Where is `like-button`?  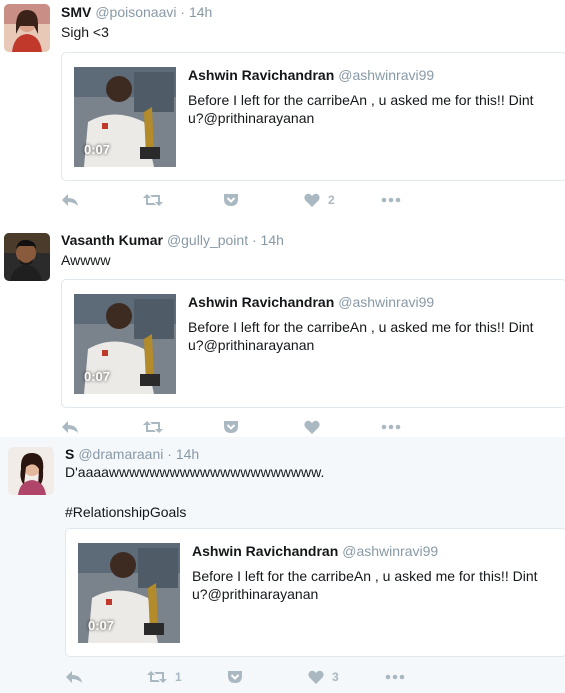 like-button is located at coordinates (316, 427).